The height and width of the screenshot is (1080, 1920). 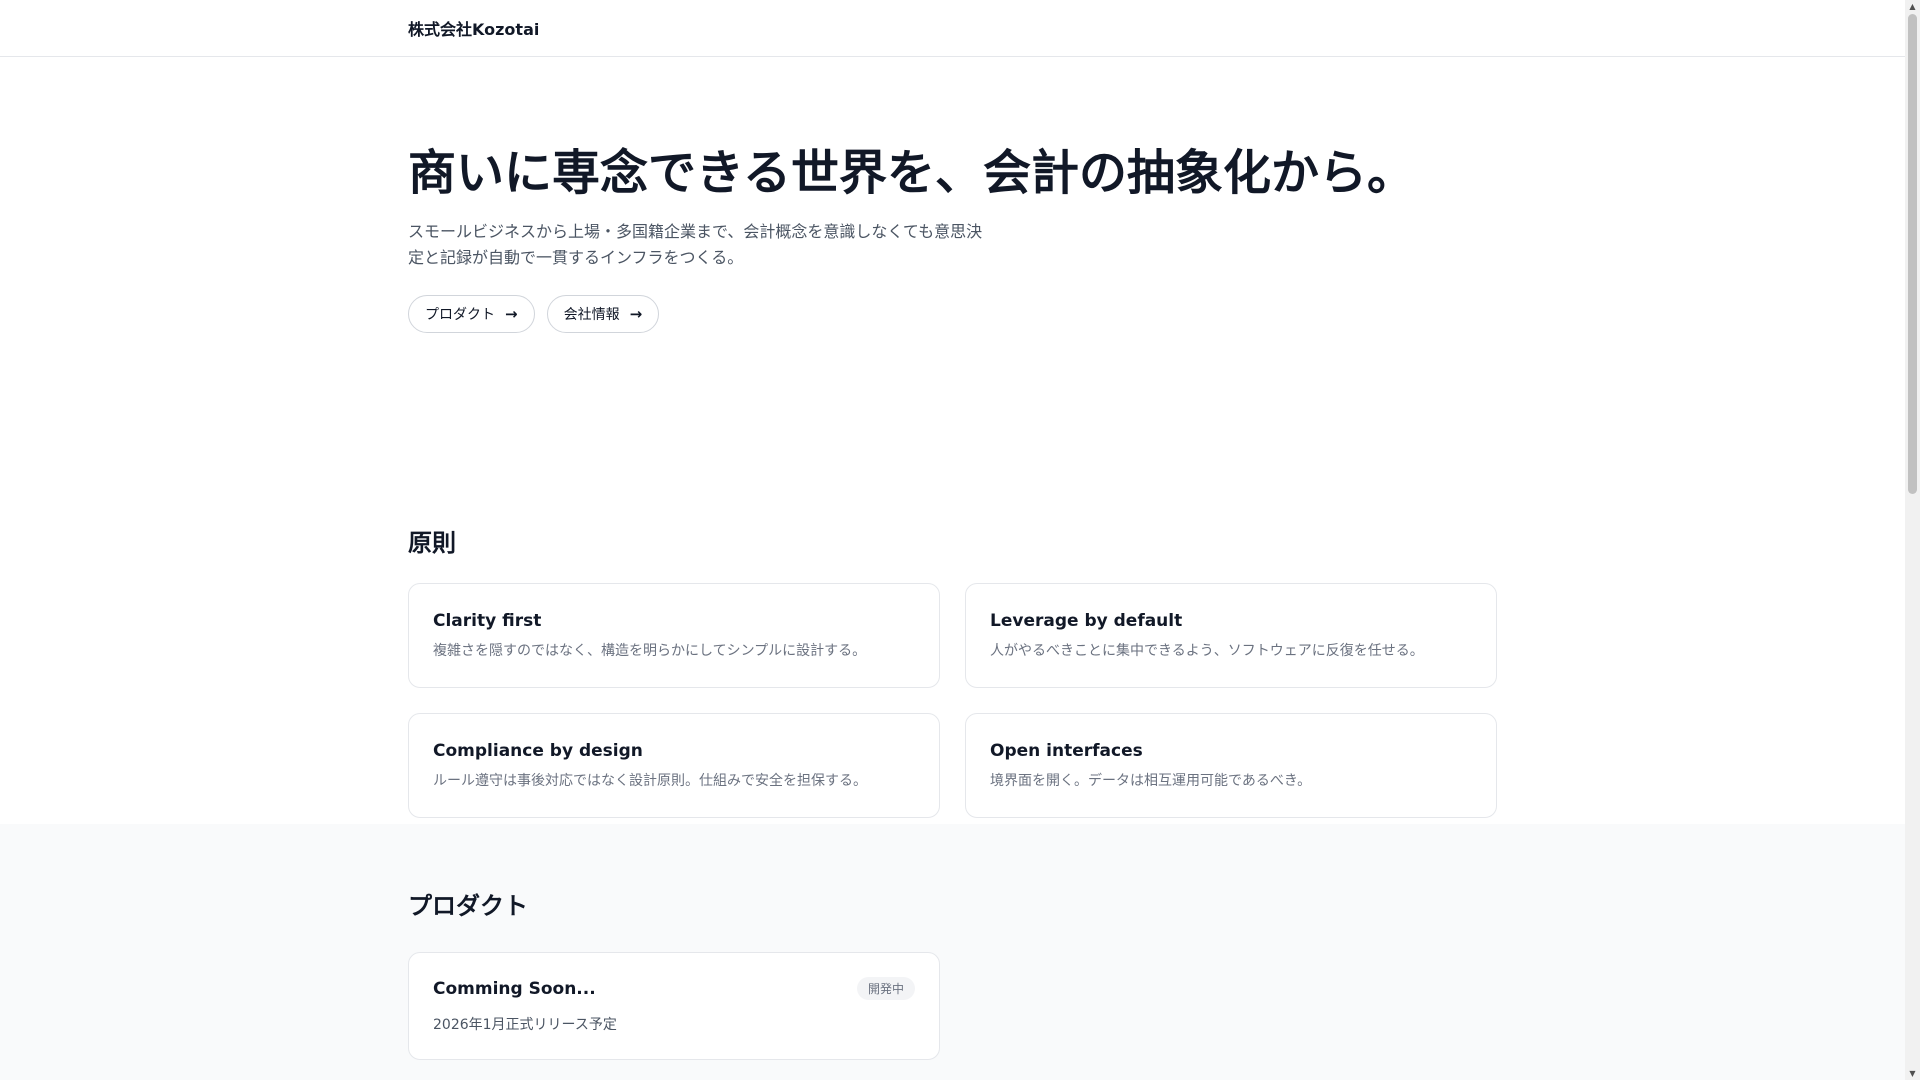 What do you see at coordinates (952, 314) in the screenshot?
I see `hero-buttons: プロダクト → 会社情報 →` at bounding box center [952, 314].